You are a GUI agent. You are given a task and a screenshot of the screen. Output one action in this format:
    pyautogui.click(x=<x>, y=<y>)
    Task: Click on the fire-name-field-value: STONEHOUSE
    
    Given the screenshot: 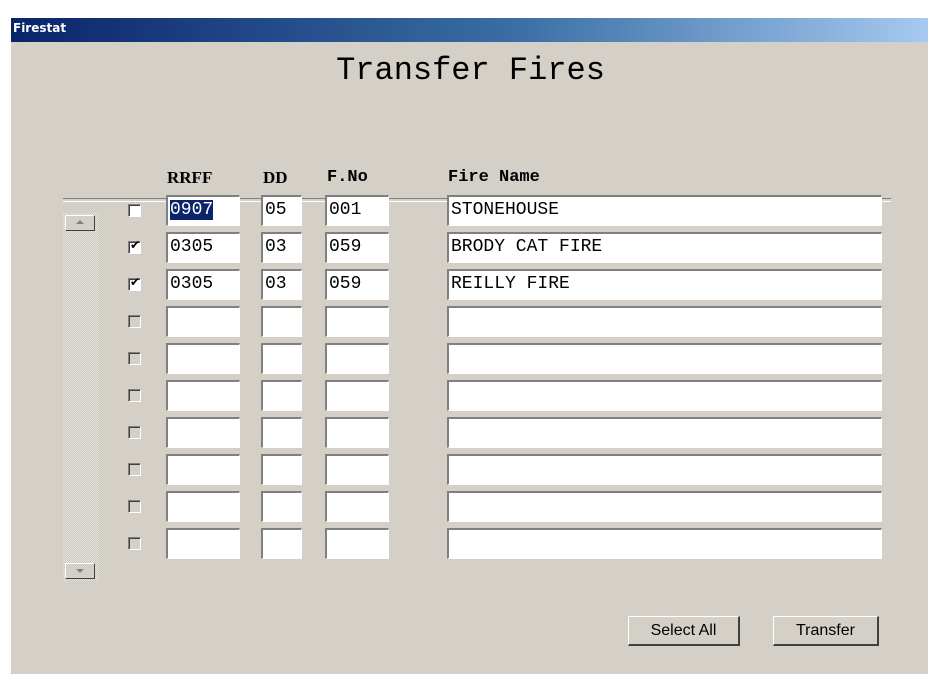 What is the action you would take?
    pyautogui.click(x=505, y=210)
    